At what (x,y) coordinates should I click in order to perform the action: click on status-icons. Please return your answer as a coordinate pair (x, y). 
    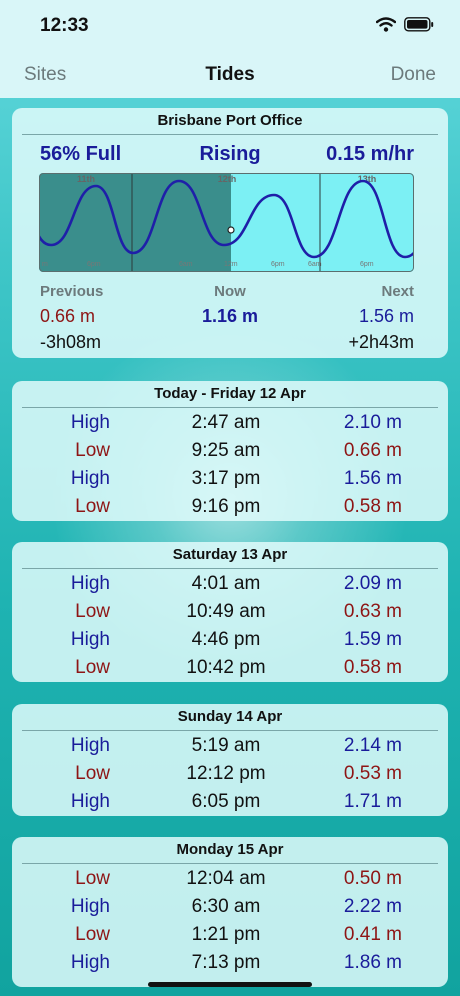
    Looking at the image, I should click on (404, 27).